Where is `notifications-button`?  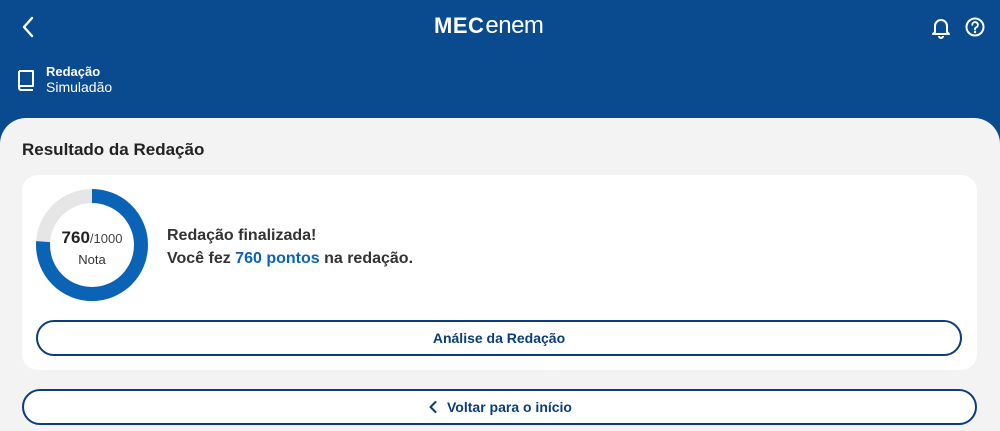 notifications-button is located at coordinates (941, 27).